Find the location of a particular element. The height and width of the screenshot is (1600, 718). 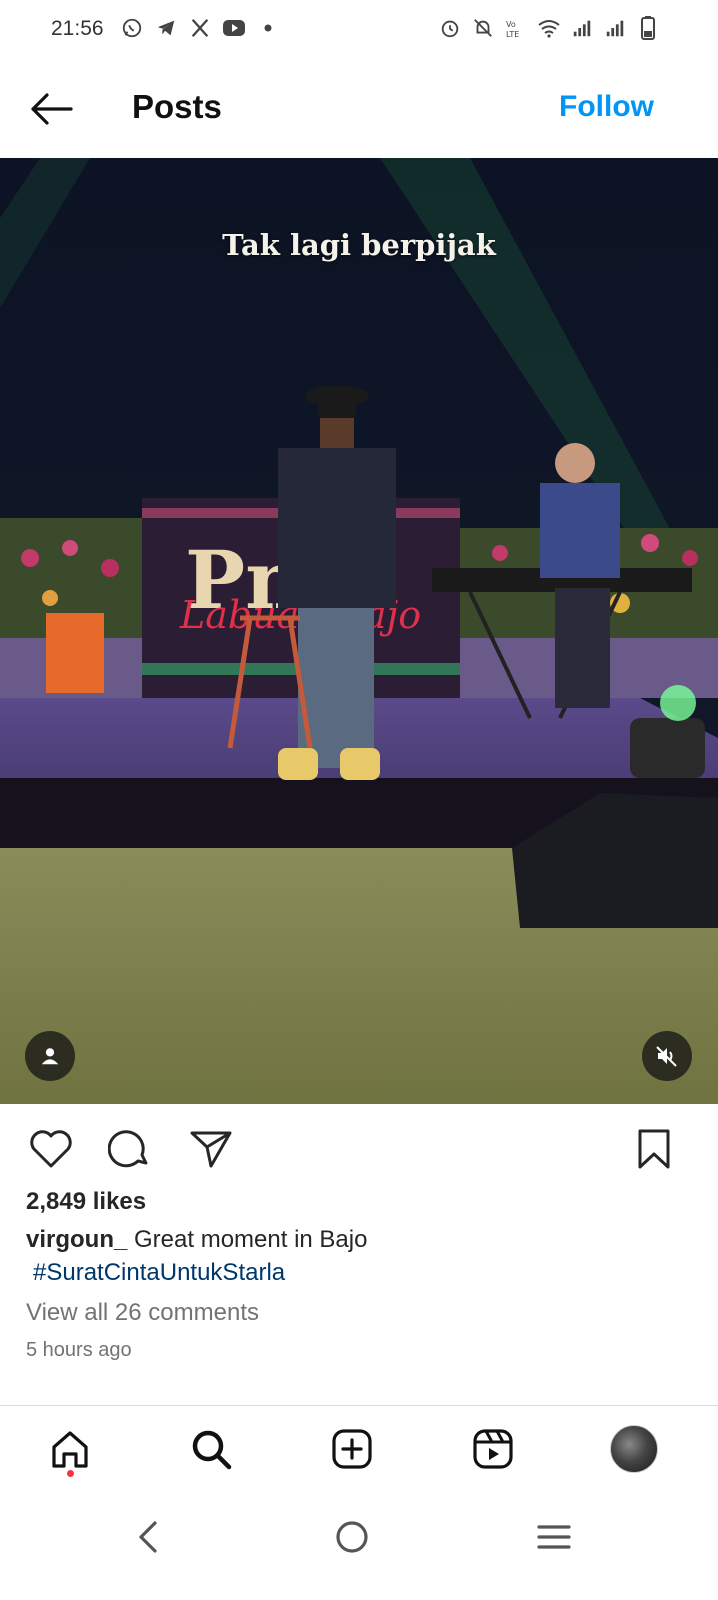

status-notification-icons is located at coordinates (200, 28).